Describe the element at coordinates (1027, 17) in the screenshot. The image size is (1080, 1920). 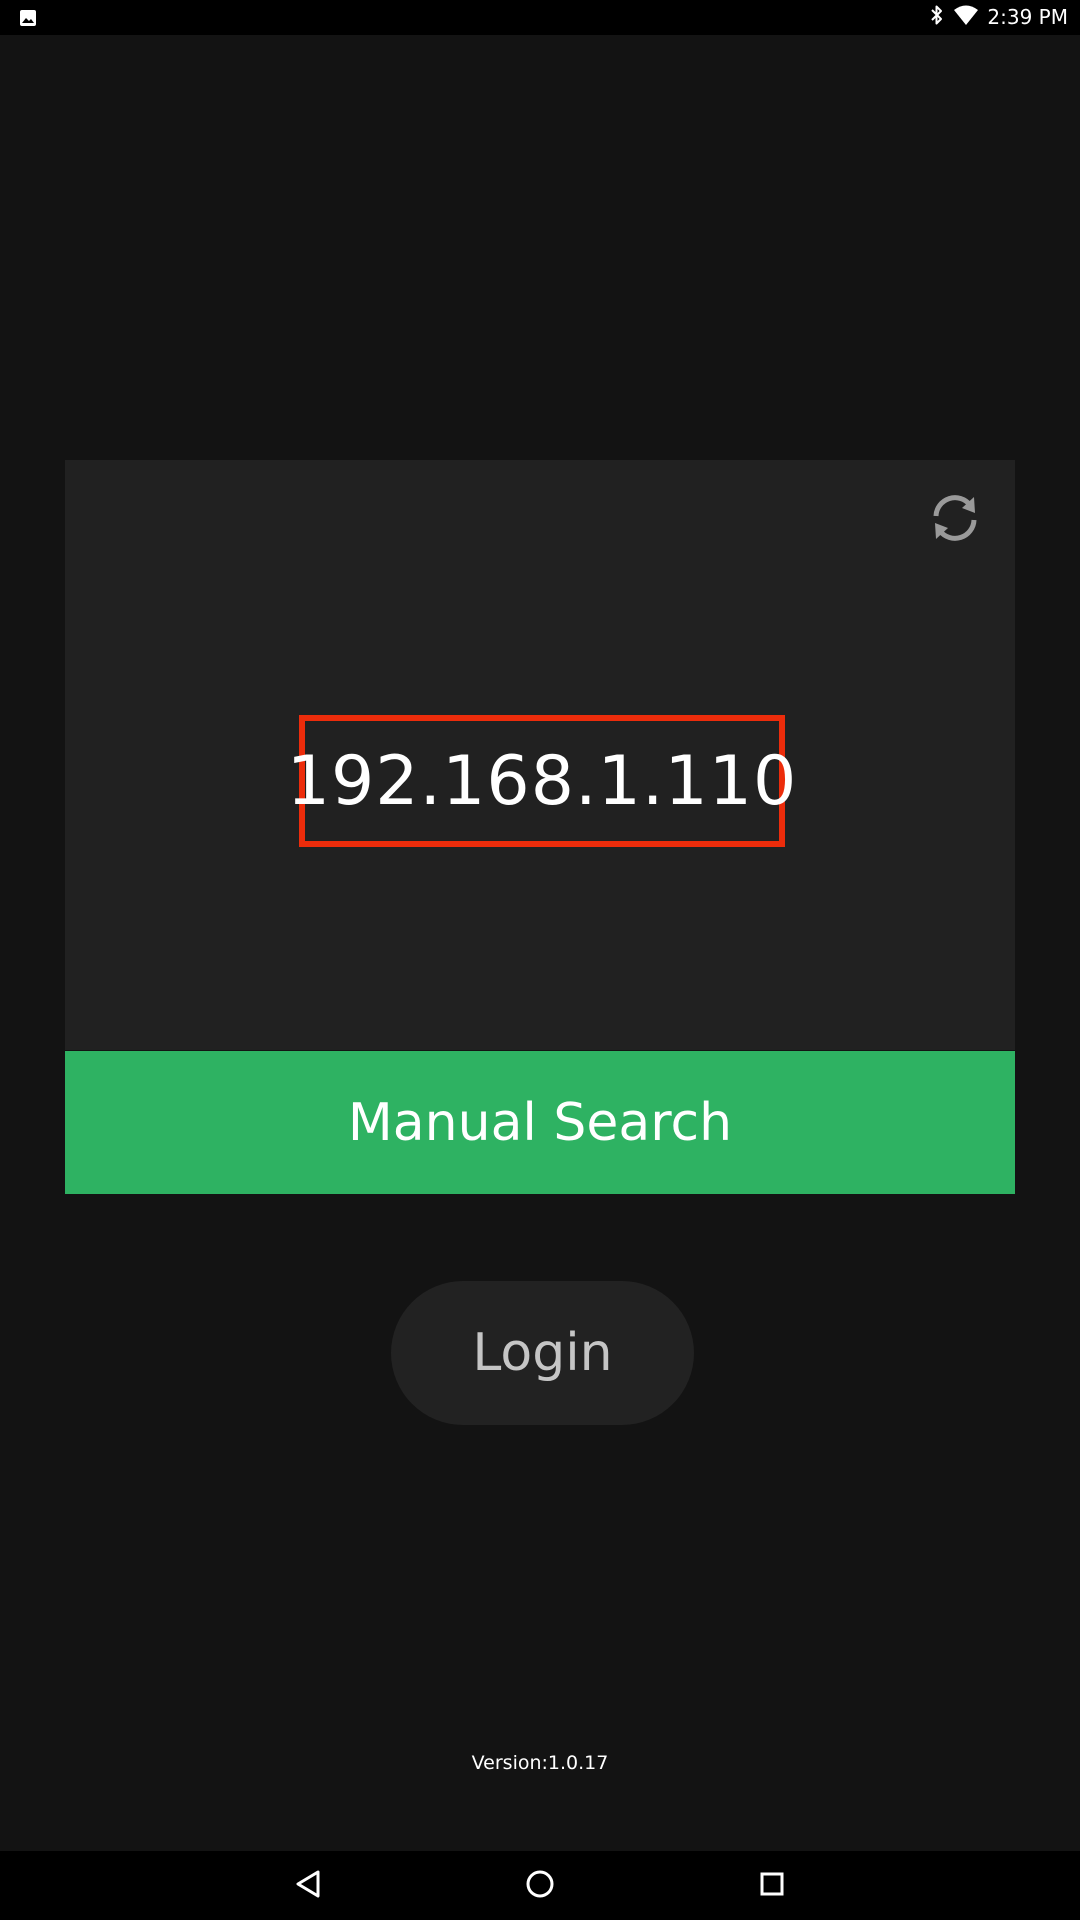
I see `status-time: 2:39 PM` at that location.